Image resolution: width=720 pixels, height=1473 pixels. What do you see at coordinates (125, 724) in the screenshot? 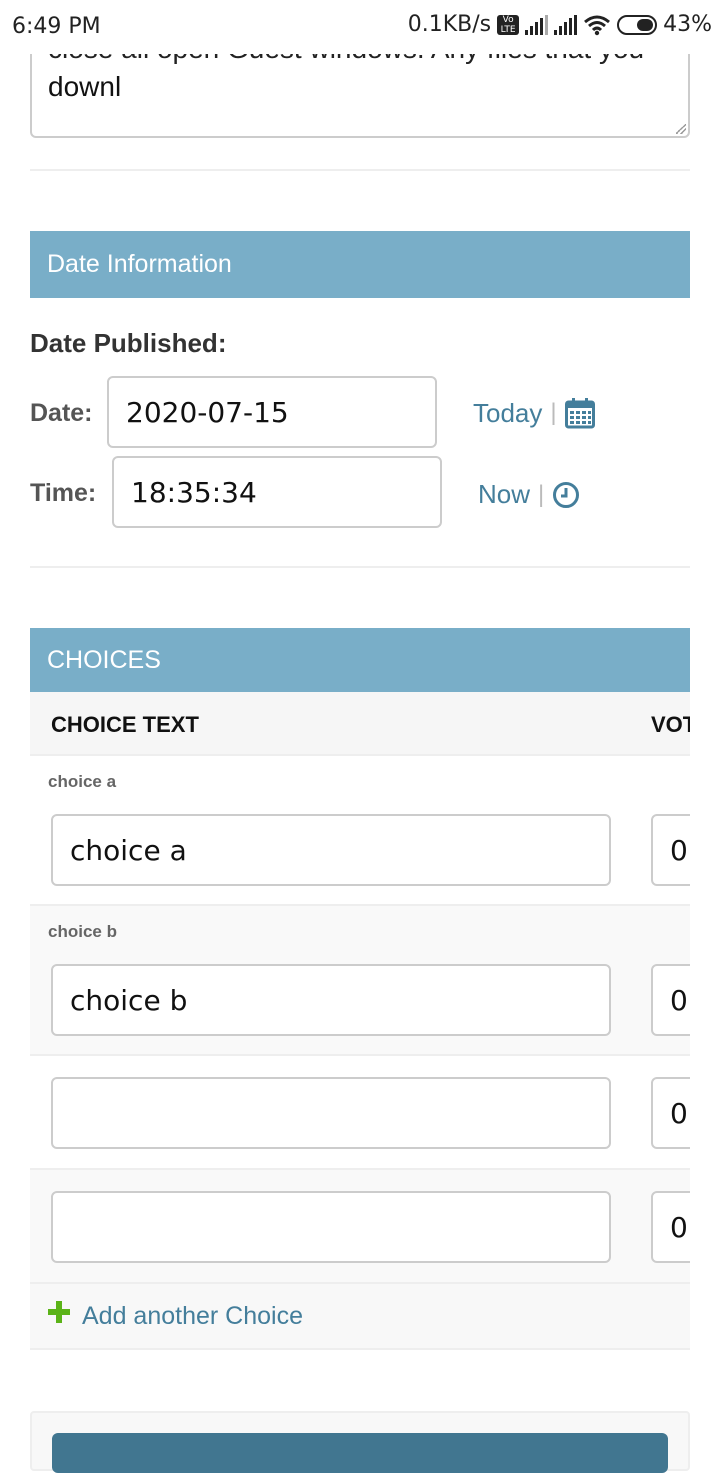
I see `column-choice-text: CHOICE TEXT` at bounding box center [125, 724].